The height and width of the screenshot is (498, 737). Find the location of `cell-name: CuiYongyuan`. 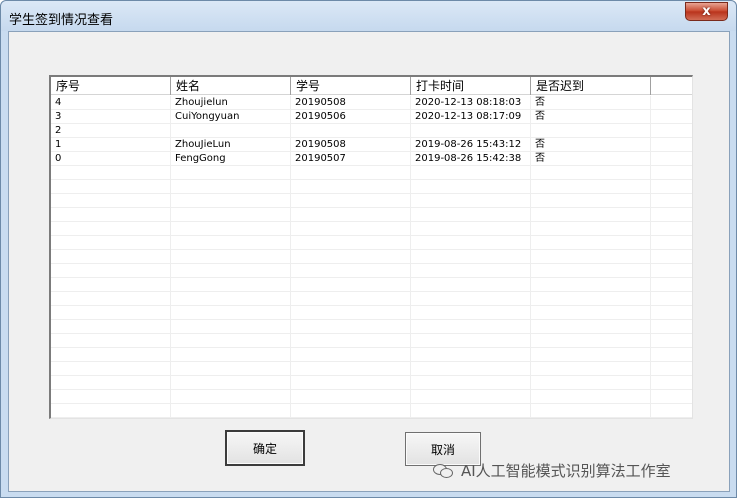

cell-name: CuiYongyuan is located at coordinates (231, 117).